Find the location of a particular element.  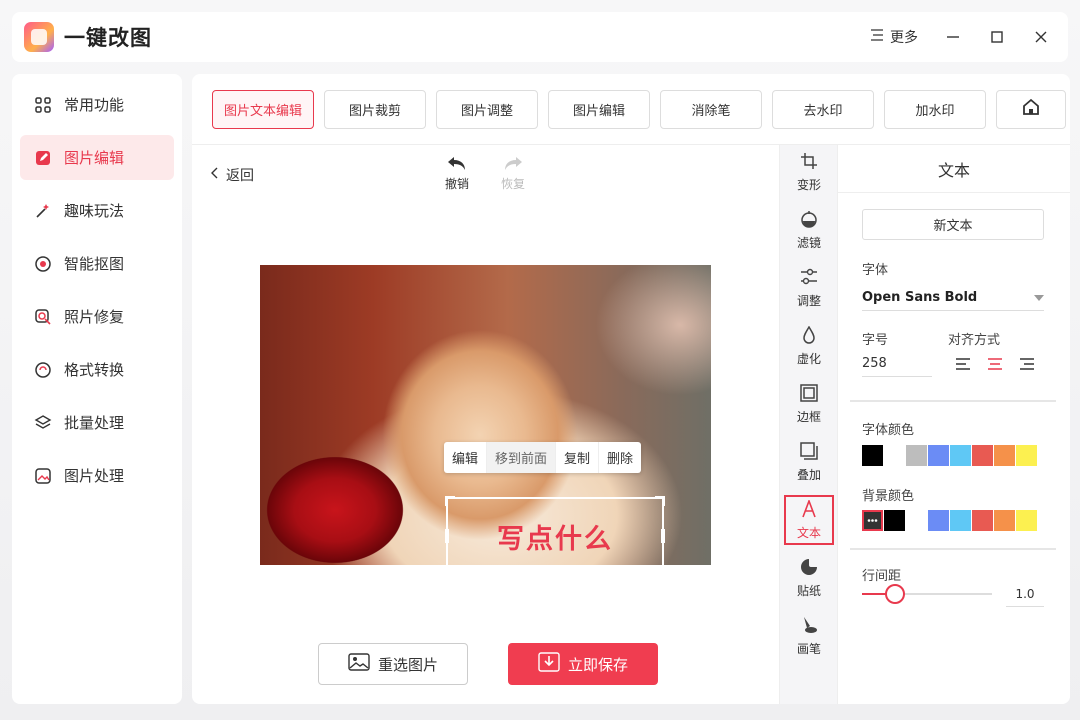

tool-sticker: 贴纸 is located at coordinates (809, 578).